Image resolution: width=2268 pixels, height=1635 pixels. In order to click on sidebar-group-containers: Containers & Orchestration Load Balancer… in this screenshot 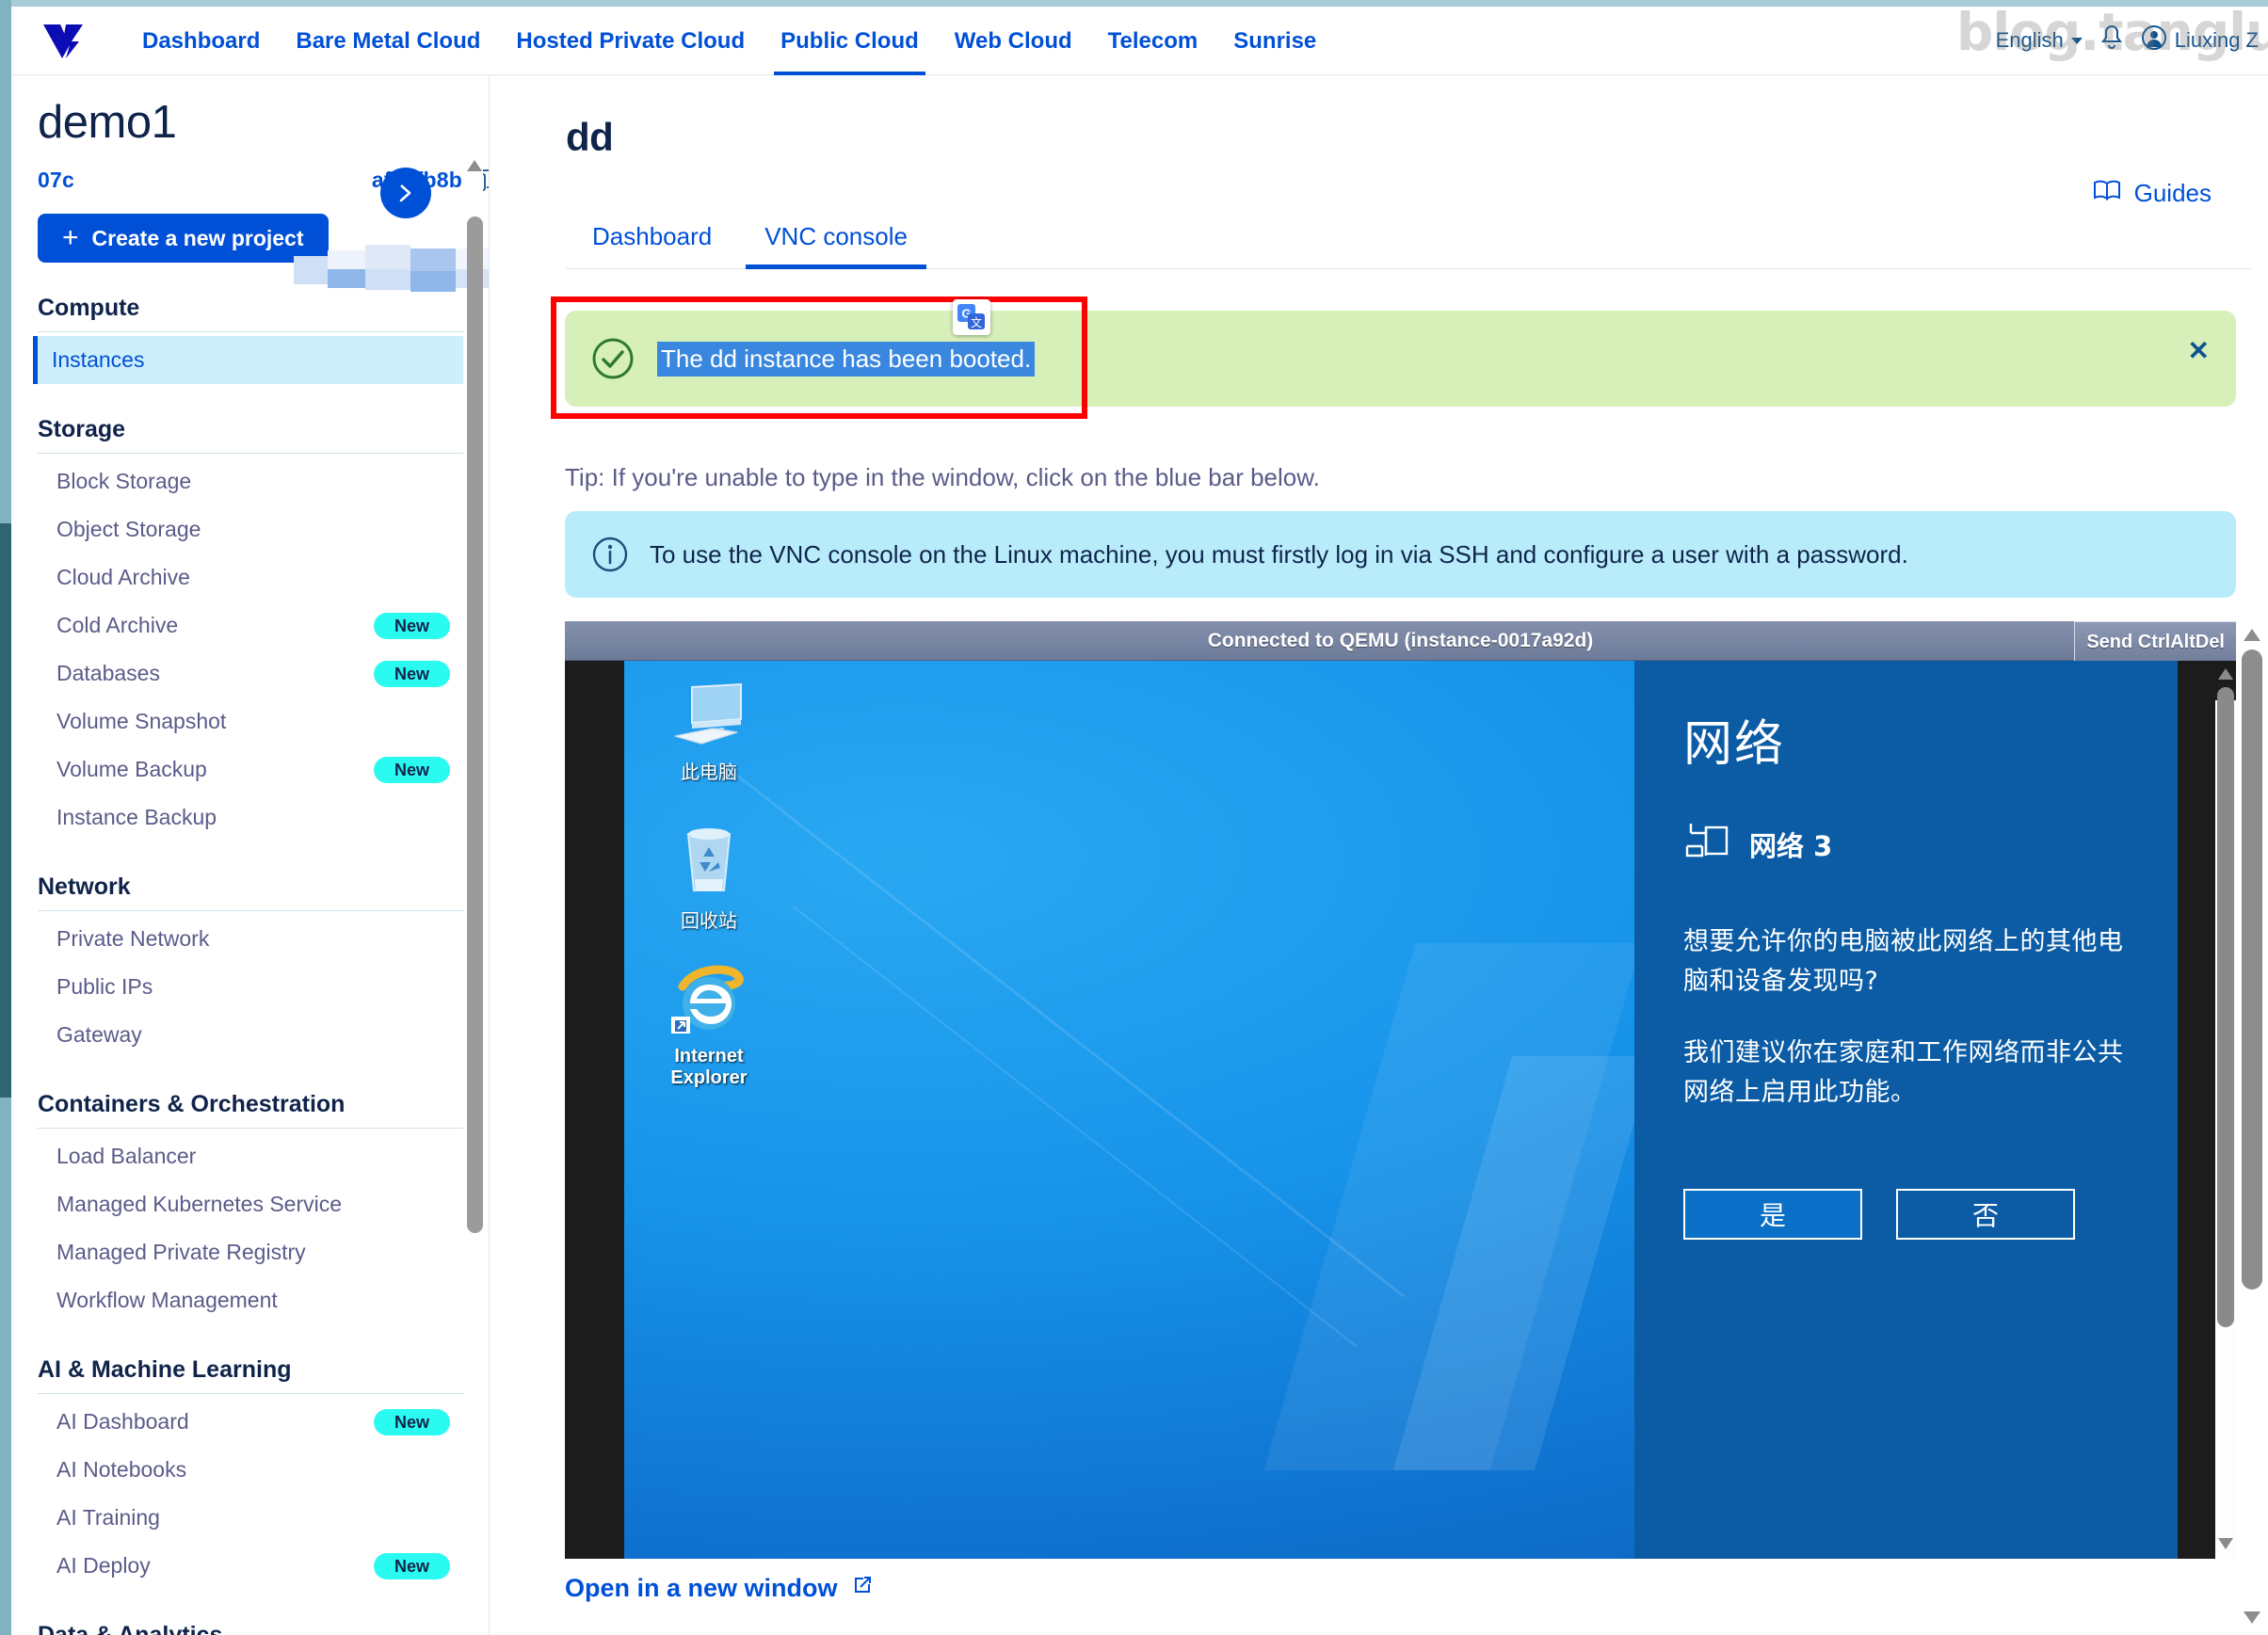, I will do `click(250, 1207)`.